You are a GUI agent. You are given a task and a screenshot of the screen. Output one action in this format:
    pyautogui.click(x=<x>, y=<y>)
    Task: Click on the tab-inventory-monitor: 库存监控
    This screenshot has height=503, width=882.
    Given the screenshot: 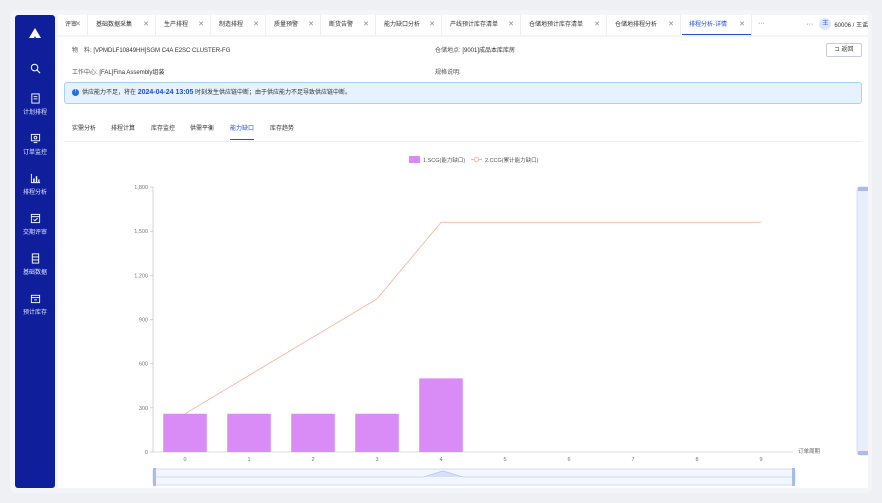 What is the action you would take?
    pyautogui.click(x=163, y=129)
    